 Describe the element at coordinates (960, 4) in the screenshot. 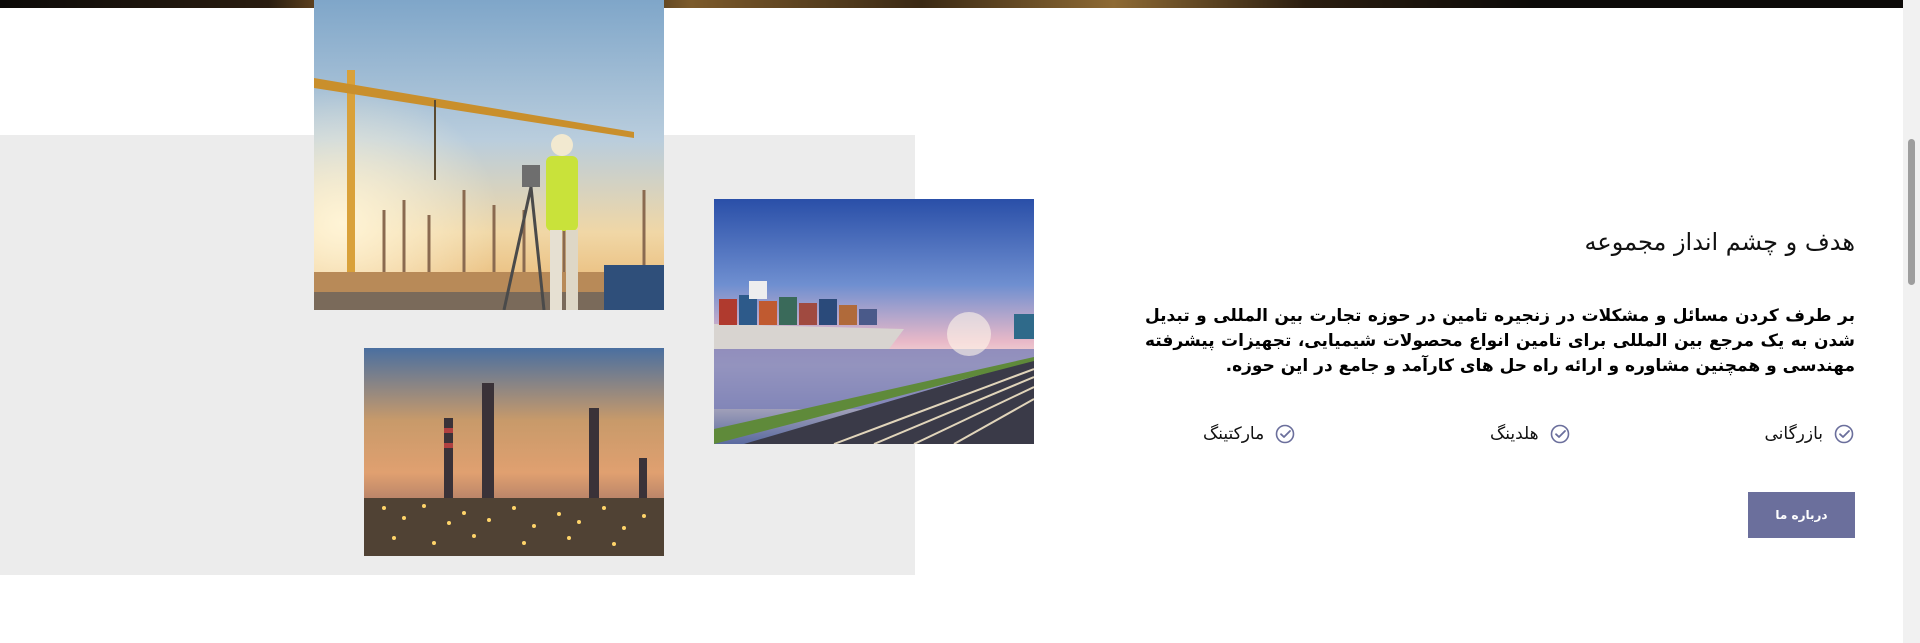

I see `hero-bottom-strip` at that location.